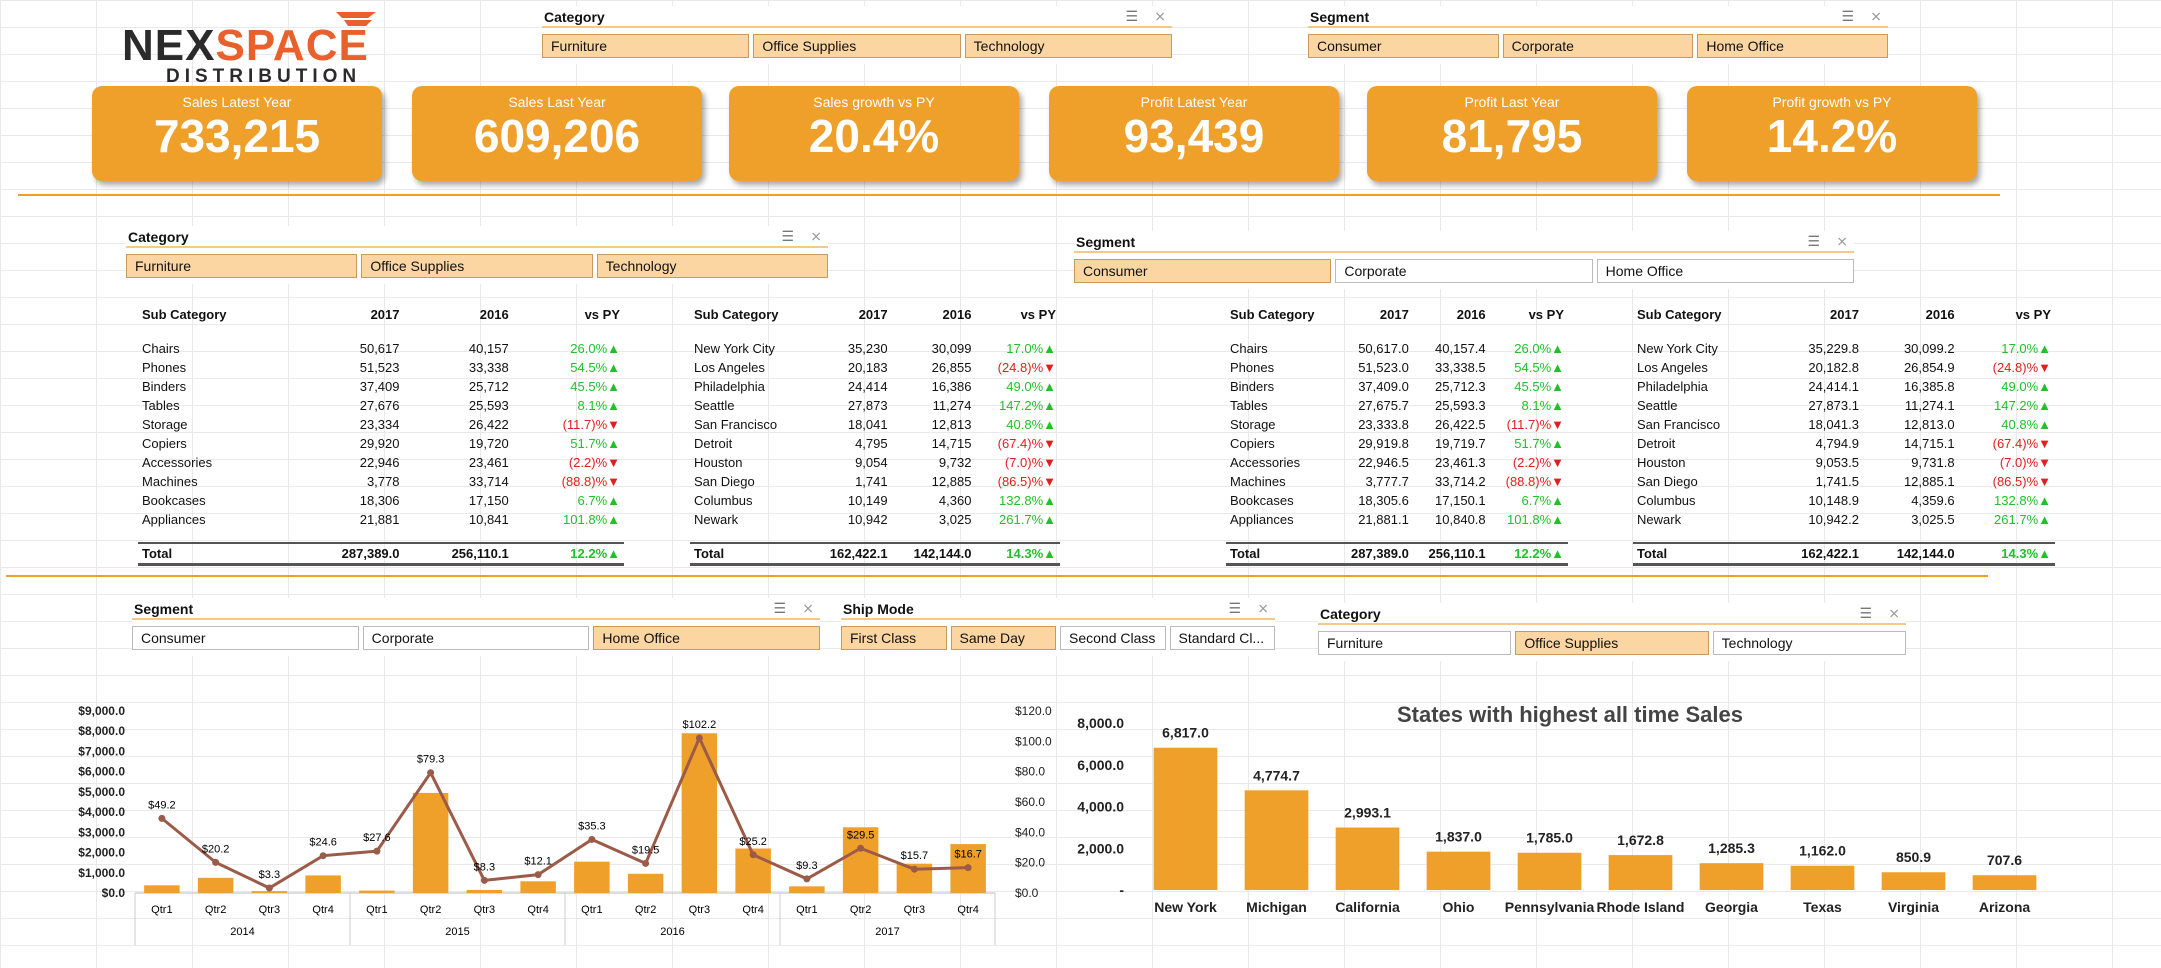 The image size is (2161, 968). Describe the element at coordinates (1929, 405) in the screenshot. I see `table-cell: 11,274.1` at that location.